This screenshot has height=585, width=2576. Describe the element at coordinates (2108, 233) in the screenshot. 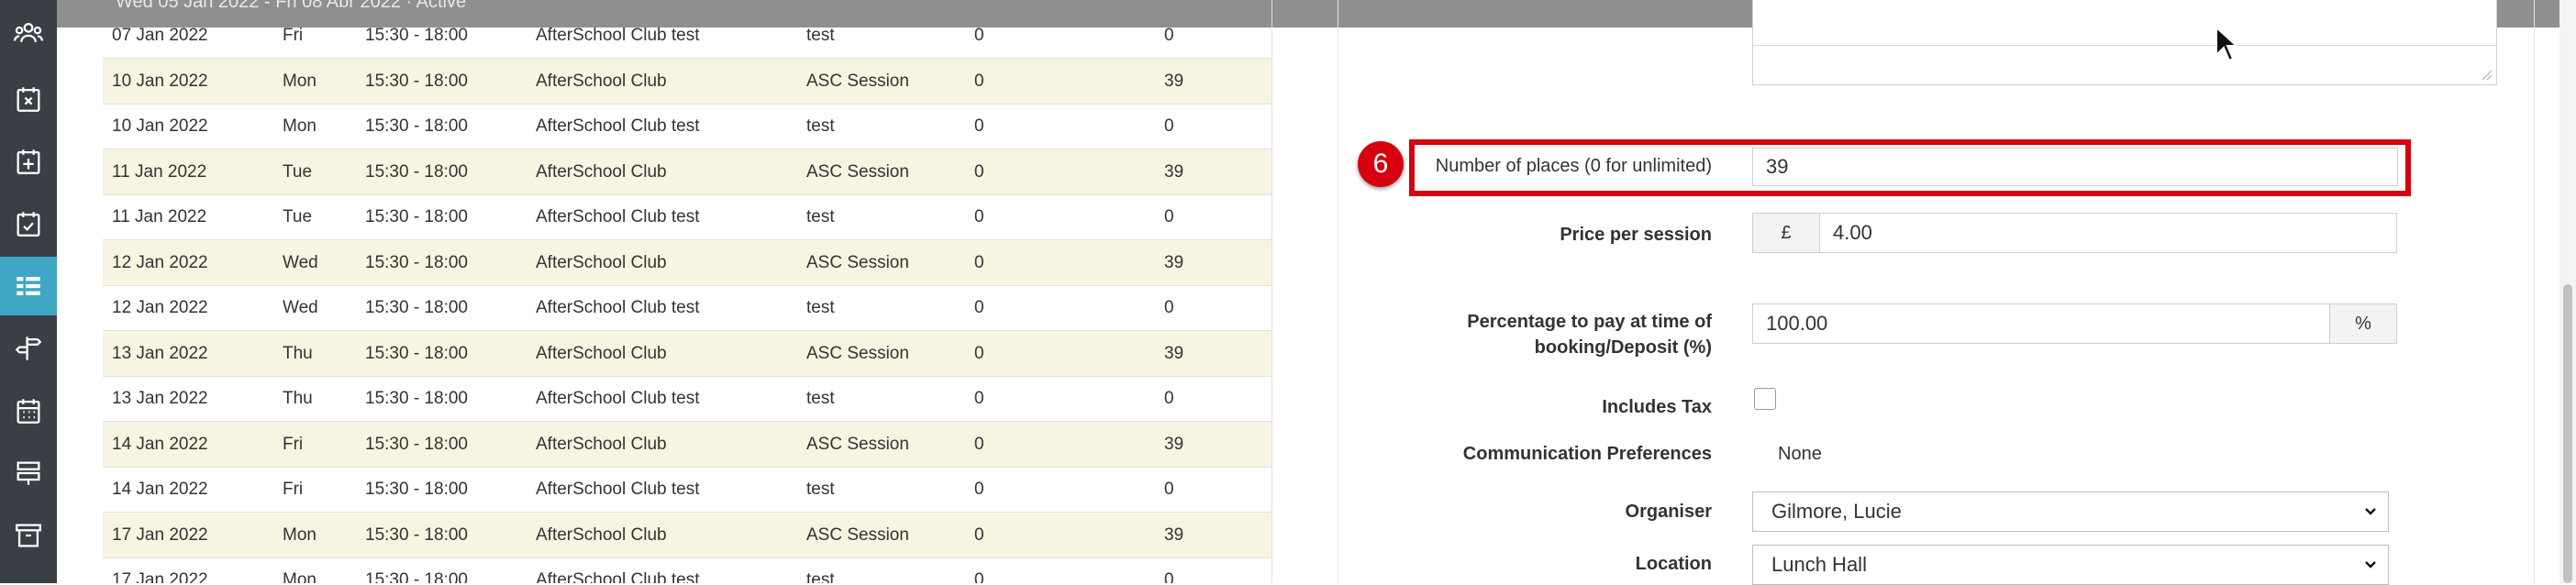

I see `price-input: 4.00` at that location.